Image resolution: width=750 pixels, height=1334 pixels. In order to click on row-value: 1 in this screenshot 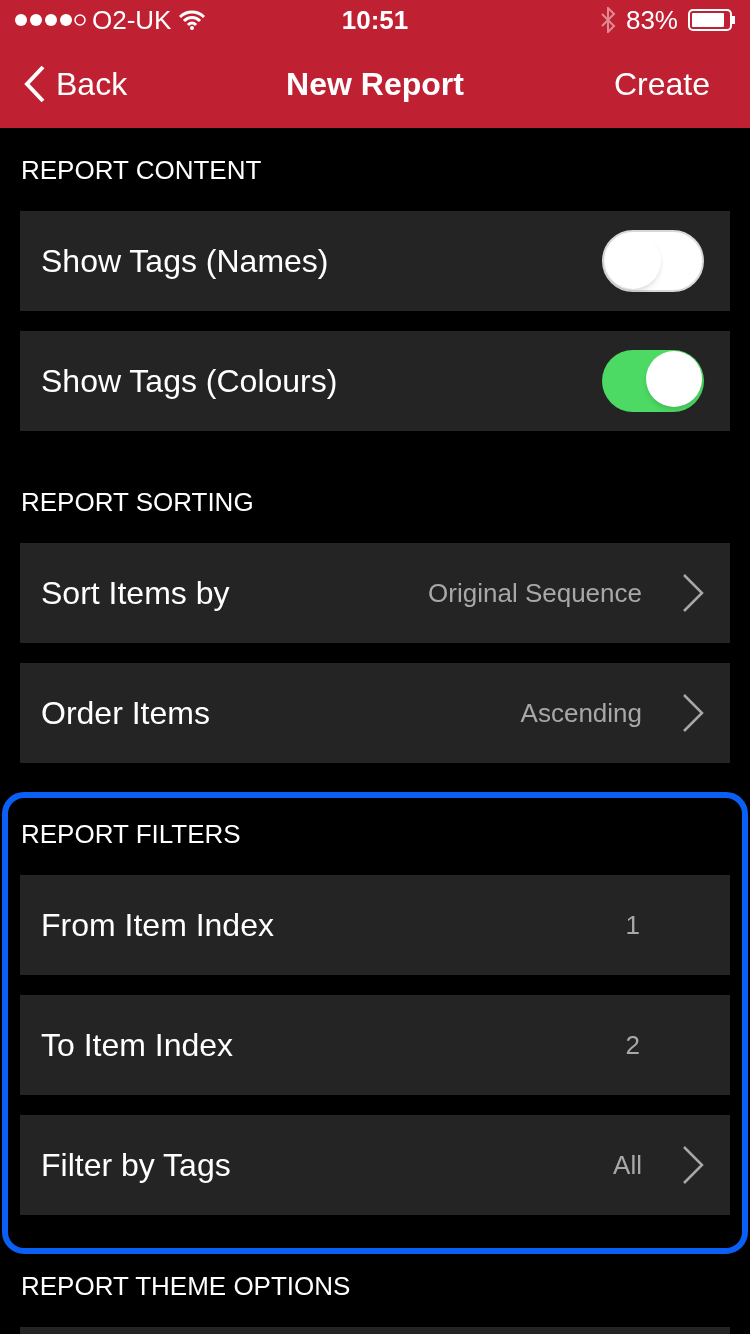, I will do `click(632, 925)`.